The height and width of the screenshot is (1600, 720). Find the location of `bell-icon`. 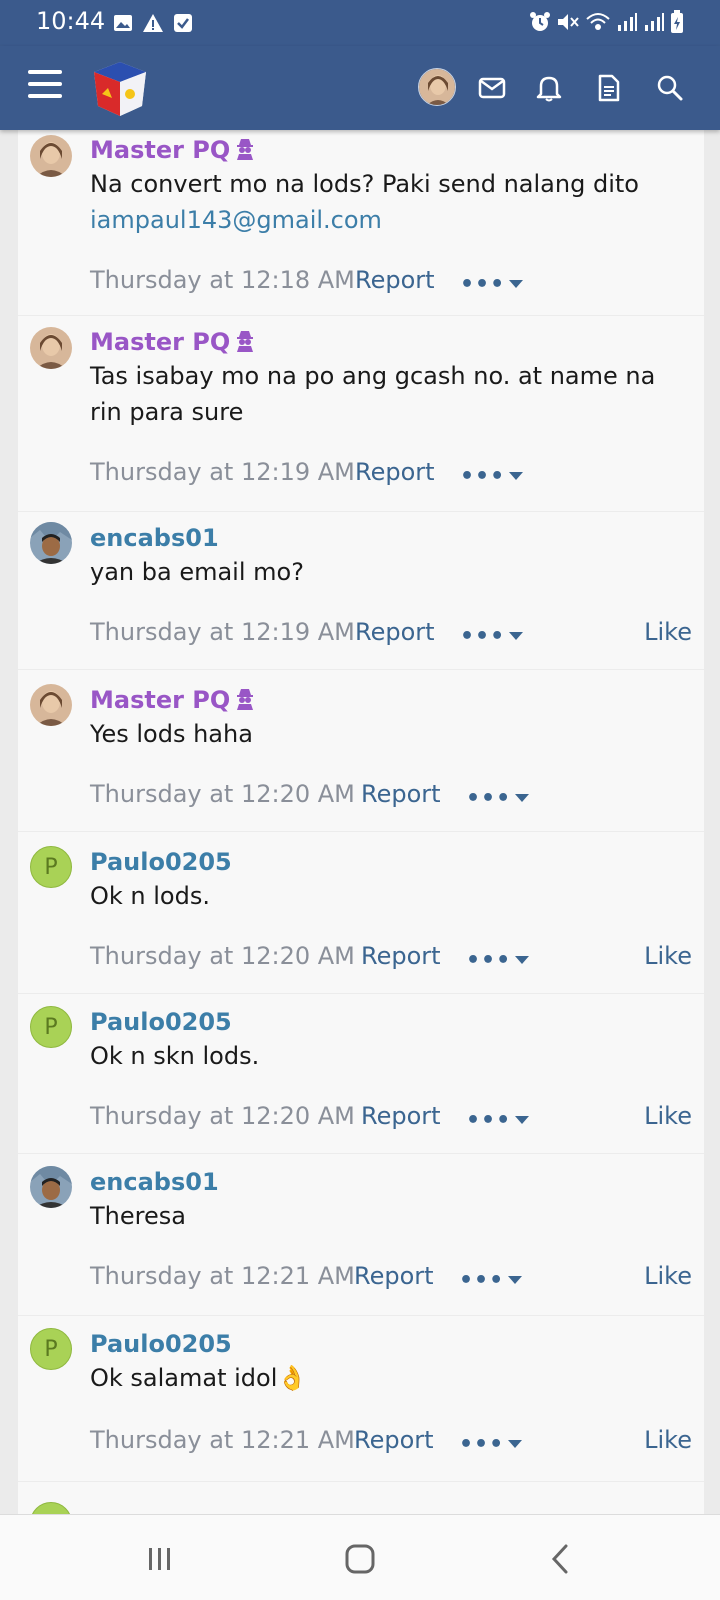

bell-icon is located at coordinates (549, 88).